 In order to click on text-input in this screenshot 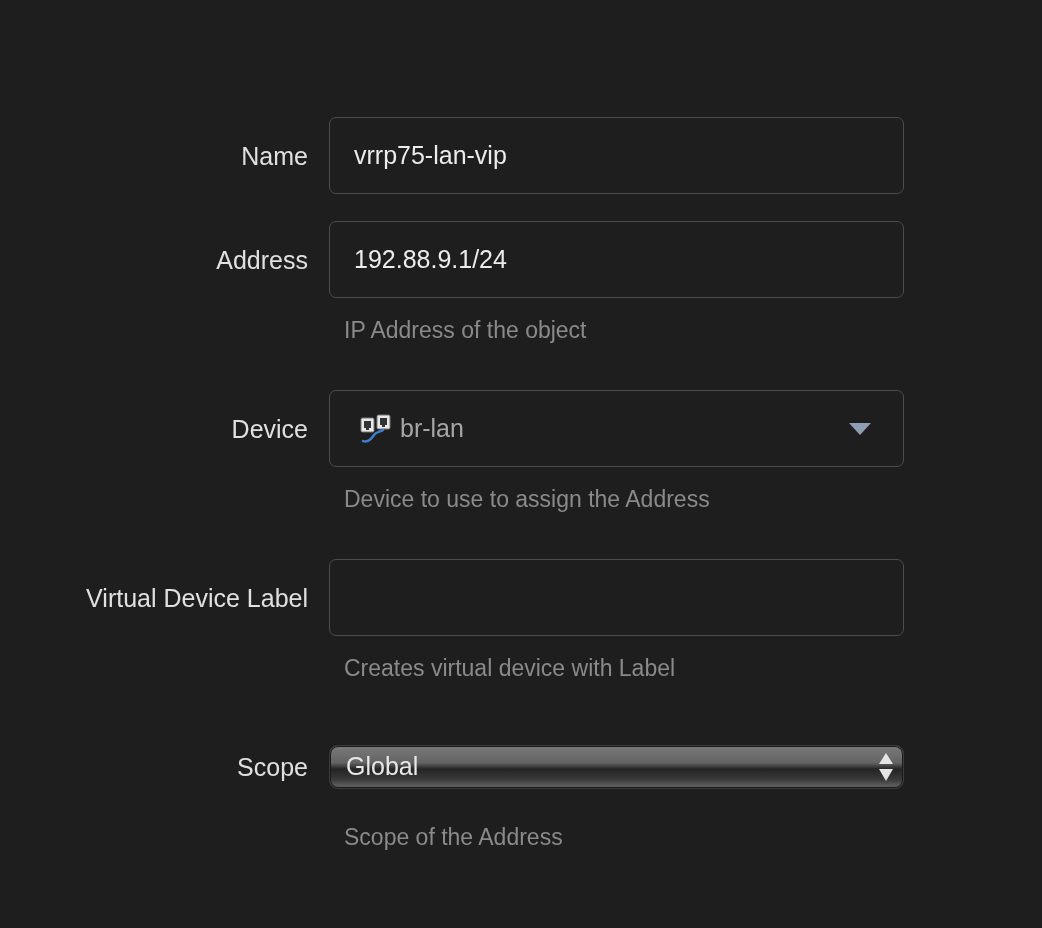, I will do `click(616, 597)`.